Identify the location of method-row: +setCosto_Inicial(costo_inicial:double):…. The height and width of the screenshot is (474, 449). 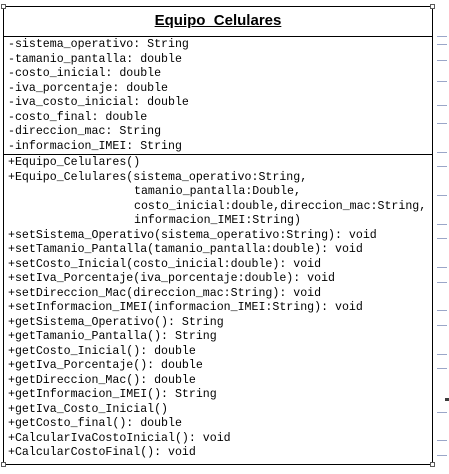
(165, 264).